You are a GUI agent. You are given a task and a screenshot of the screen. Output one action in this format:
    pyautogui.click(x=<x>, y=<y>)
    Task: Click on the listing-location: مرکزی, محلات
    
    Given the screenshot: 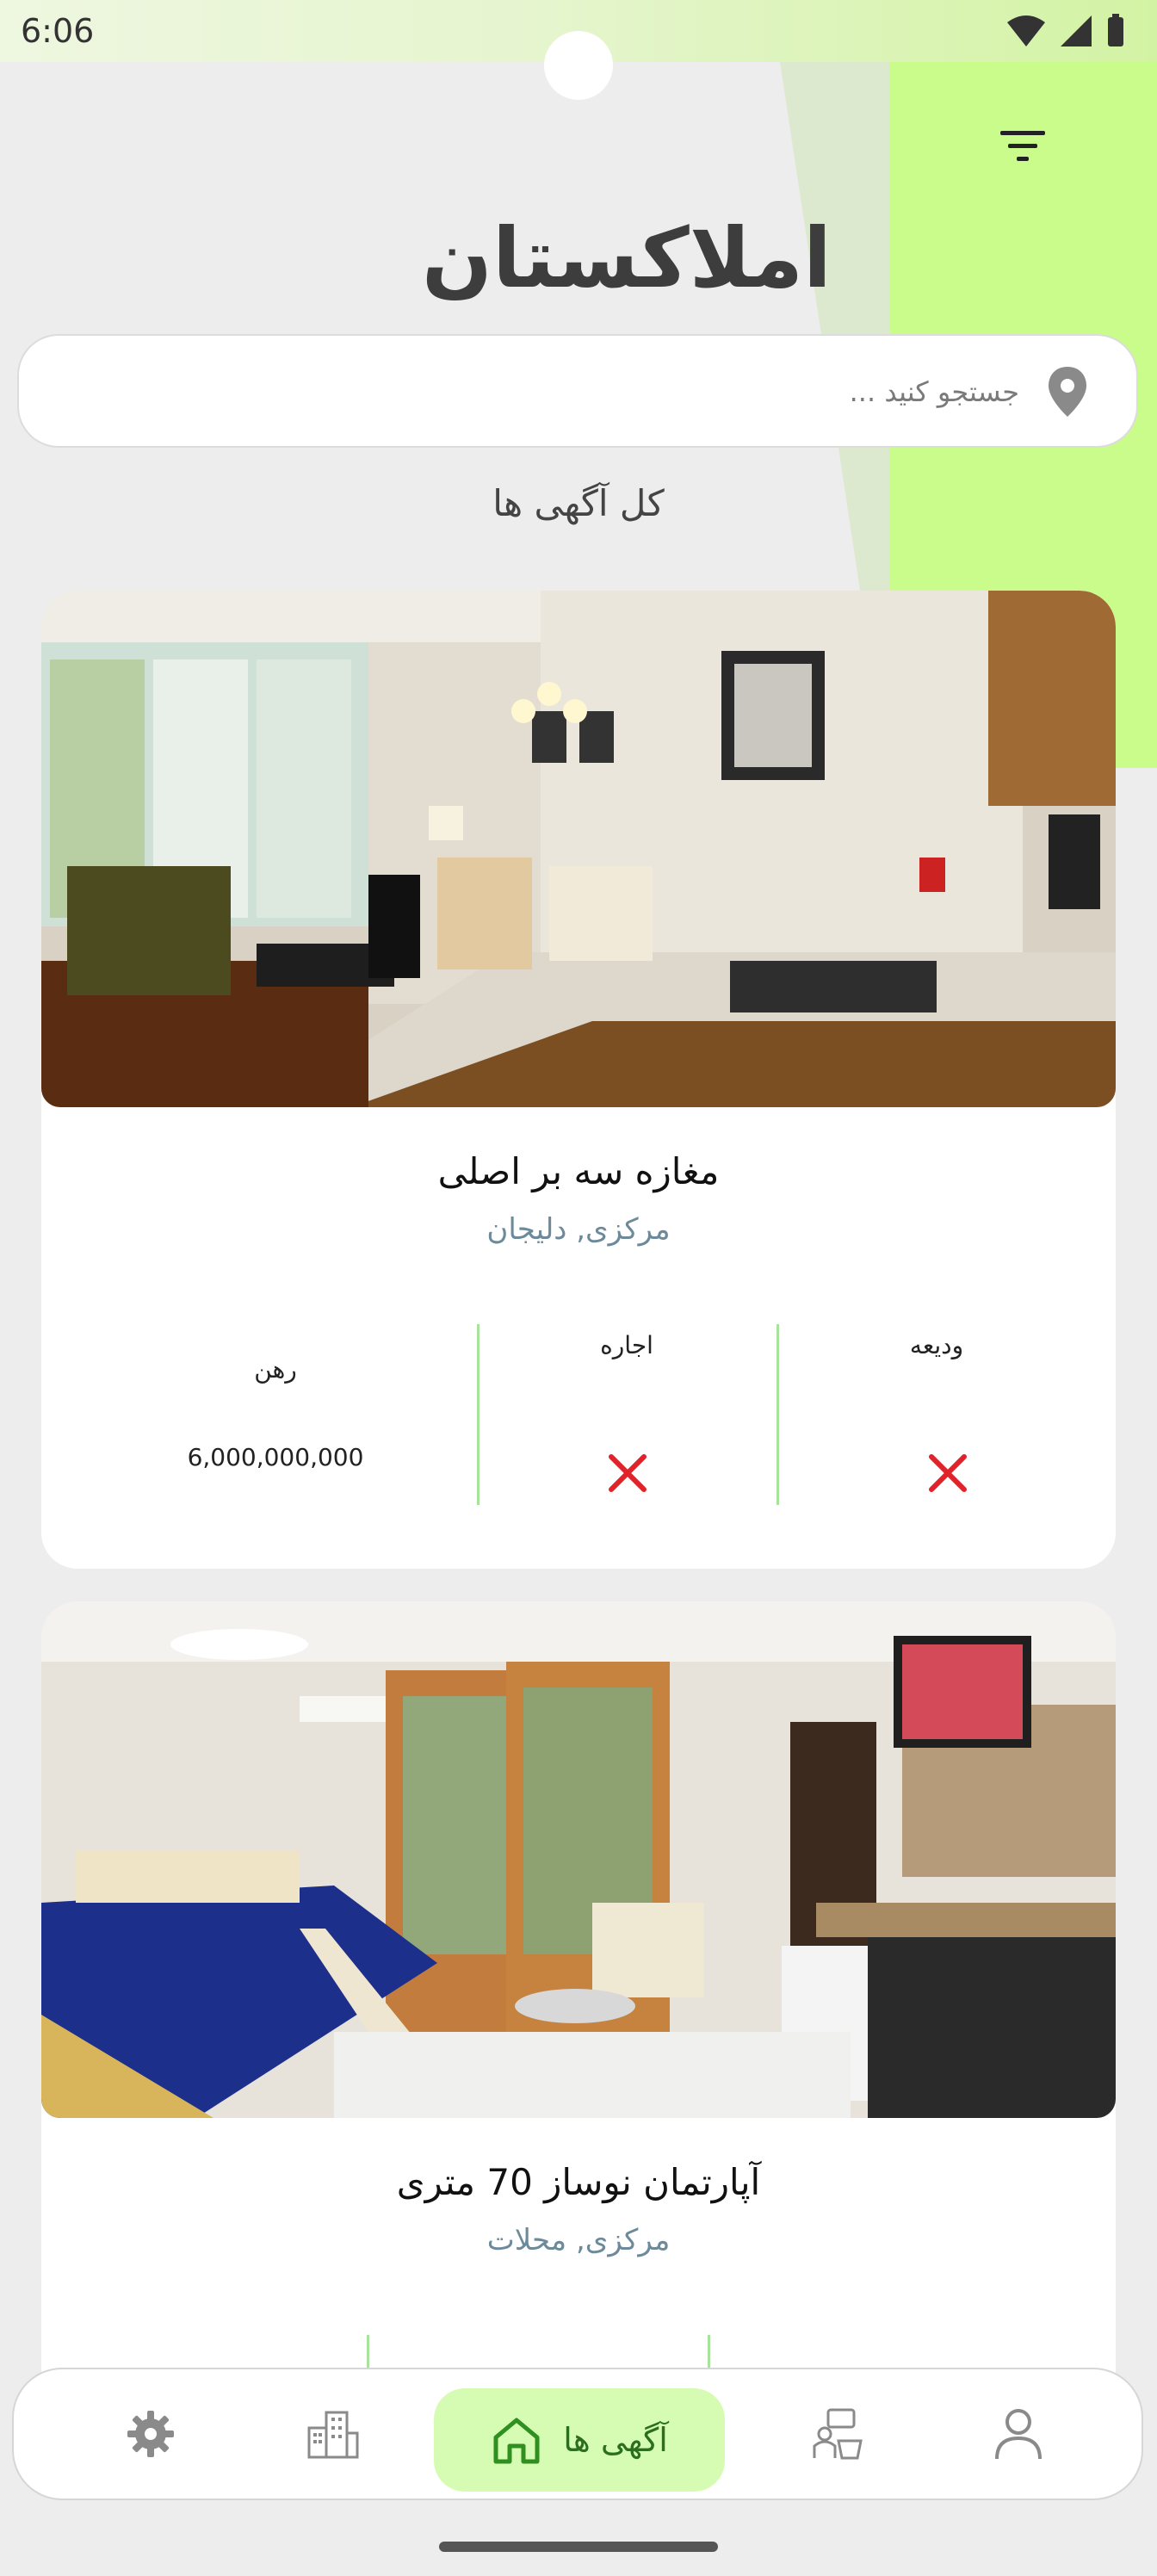 What is the action you would take?
    pyautogui.click(x=579, y=2240)
    